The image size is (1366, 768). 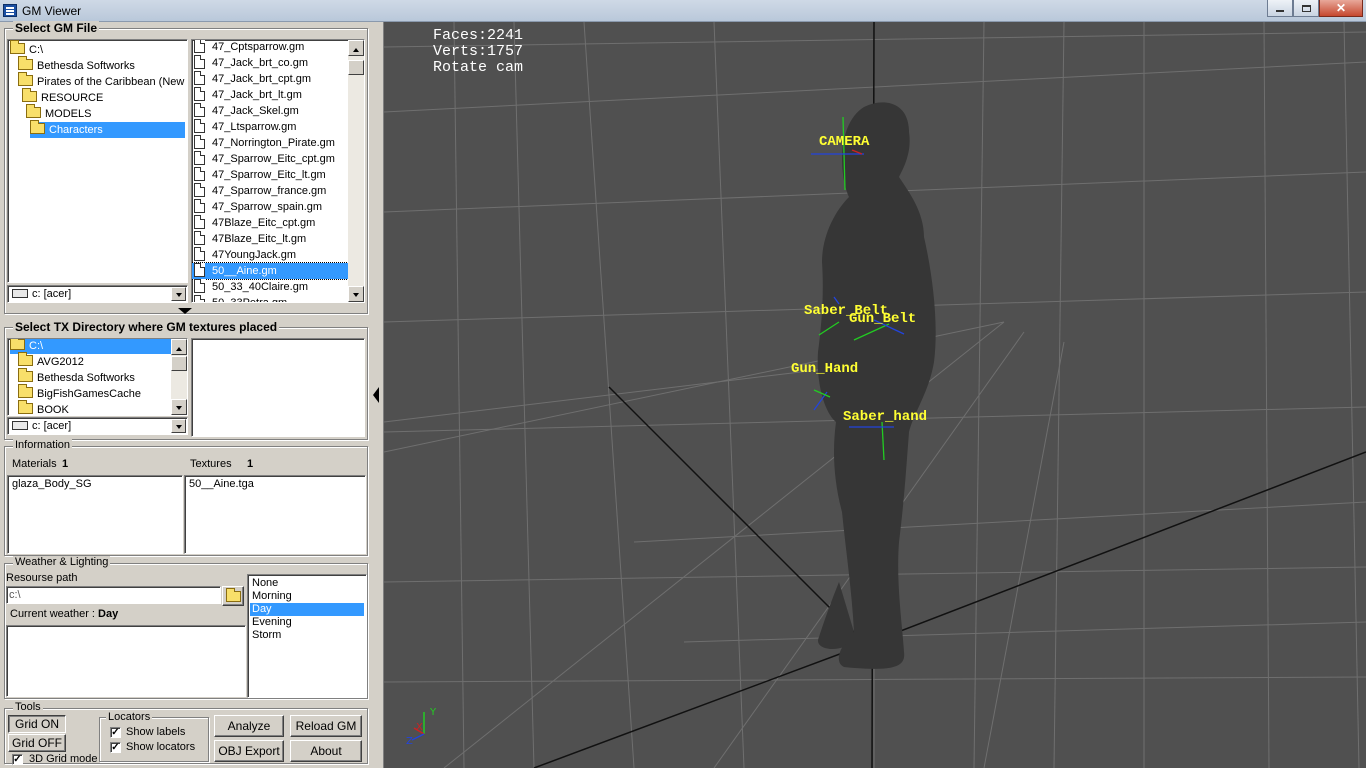 What do you see at coordinates (825, 369) in the screenshot?
I see `locator-label-gun-hand: Gun_Hand` at bounding box center [825, 369].